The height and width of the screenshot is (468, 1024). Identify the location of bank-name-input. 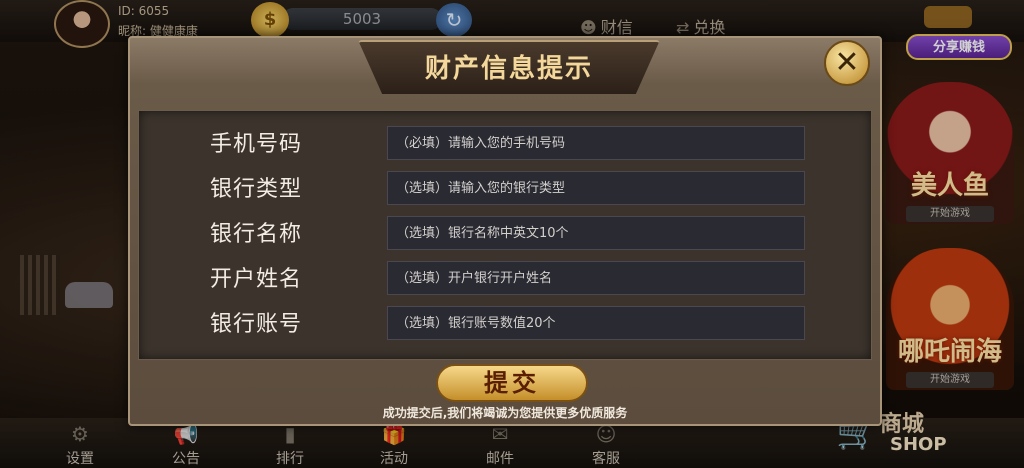
(596, 233).